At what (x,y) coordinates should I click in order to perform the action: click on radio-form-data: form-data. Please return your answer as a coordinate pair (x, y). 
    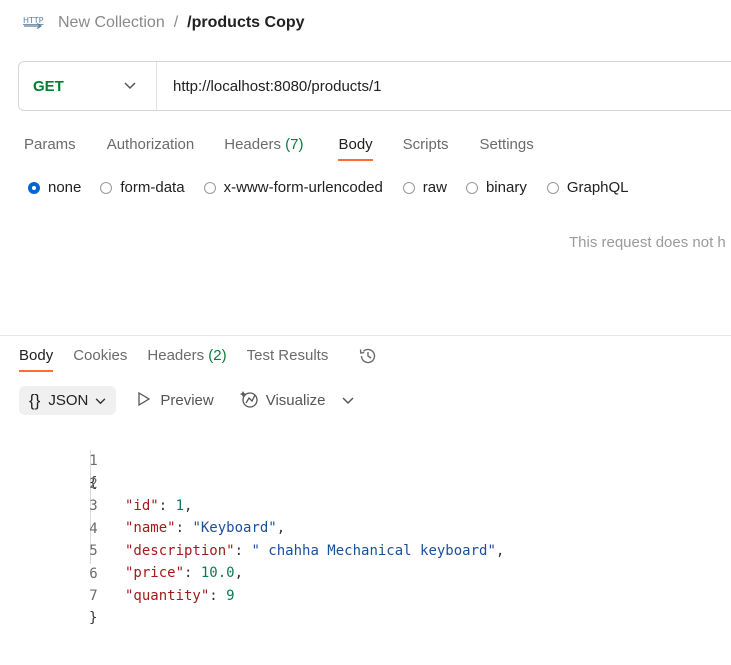
    Looking at the image, I should click on (142, 187).